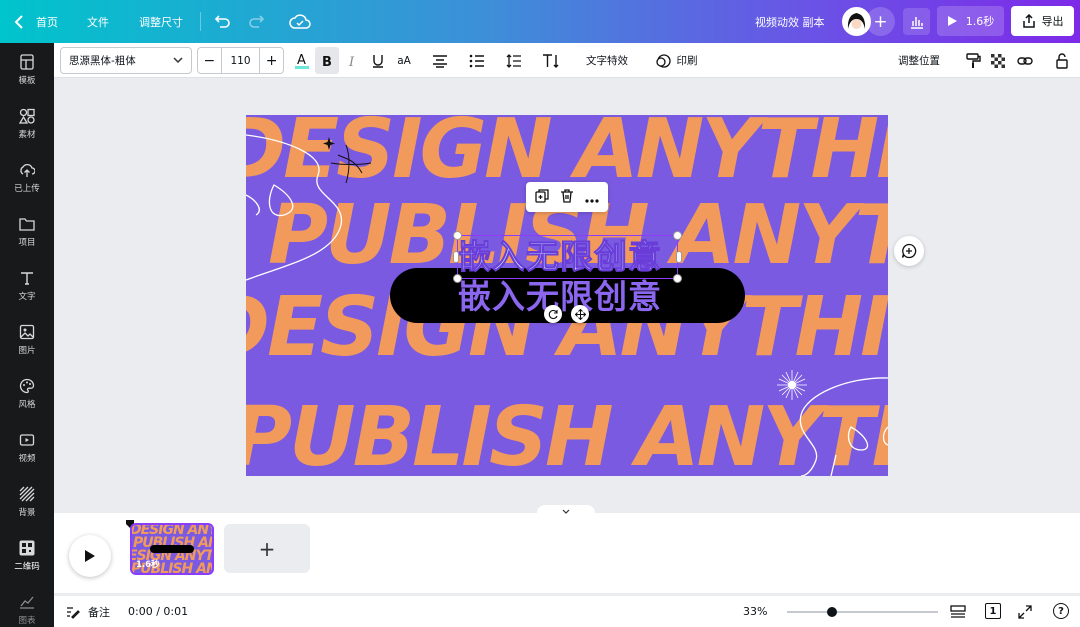  I want to click on timeline-play-button, so click(90, 556).